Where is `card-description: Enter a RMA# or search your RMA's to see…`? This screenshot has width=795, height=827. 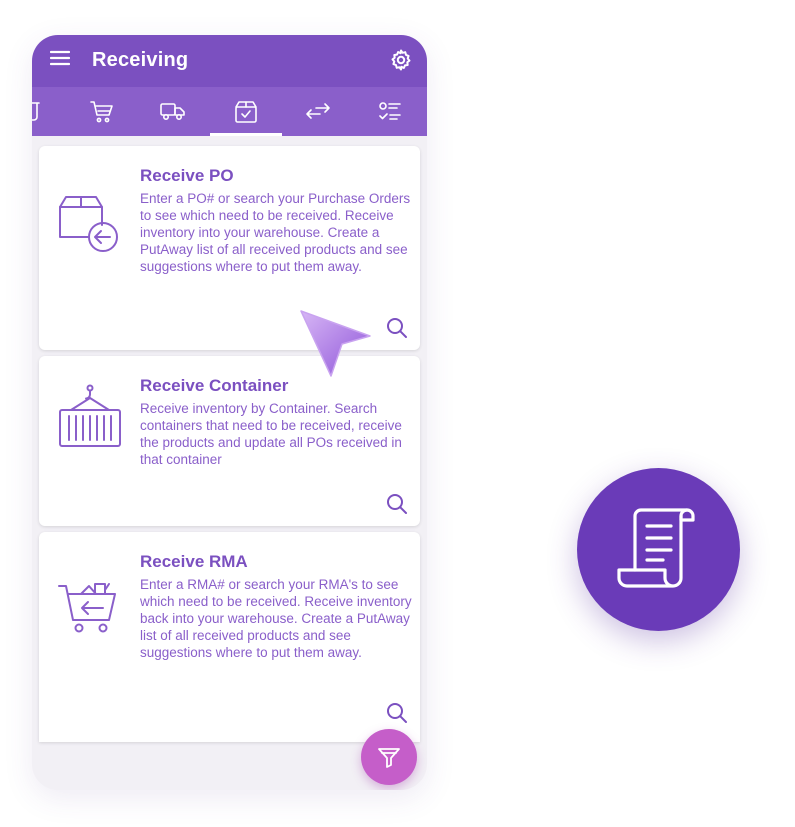 card-description: Enter a RMA# or search your RMA's to see… is located at coordinates (276, 618).